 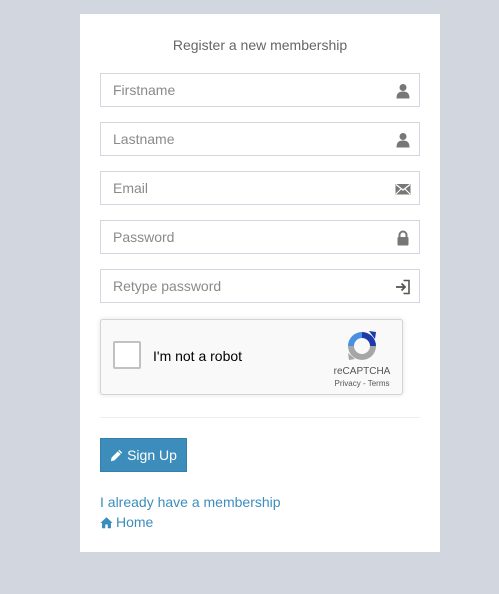 I want to click on lastname-field, so click(x=260, y=139).